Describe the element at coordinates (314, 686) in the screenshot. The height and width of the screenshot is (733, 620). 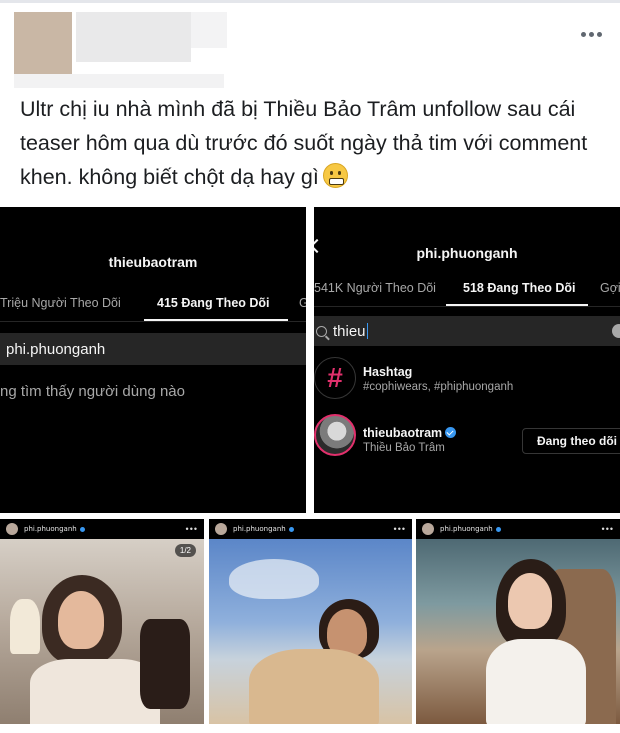
I see `outfit-shape` at that location.